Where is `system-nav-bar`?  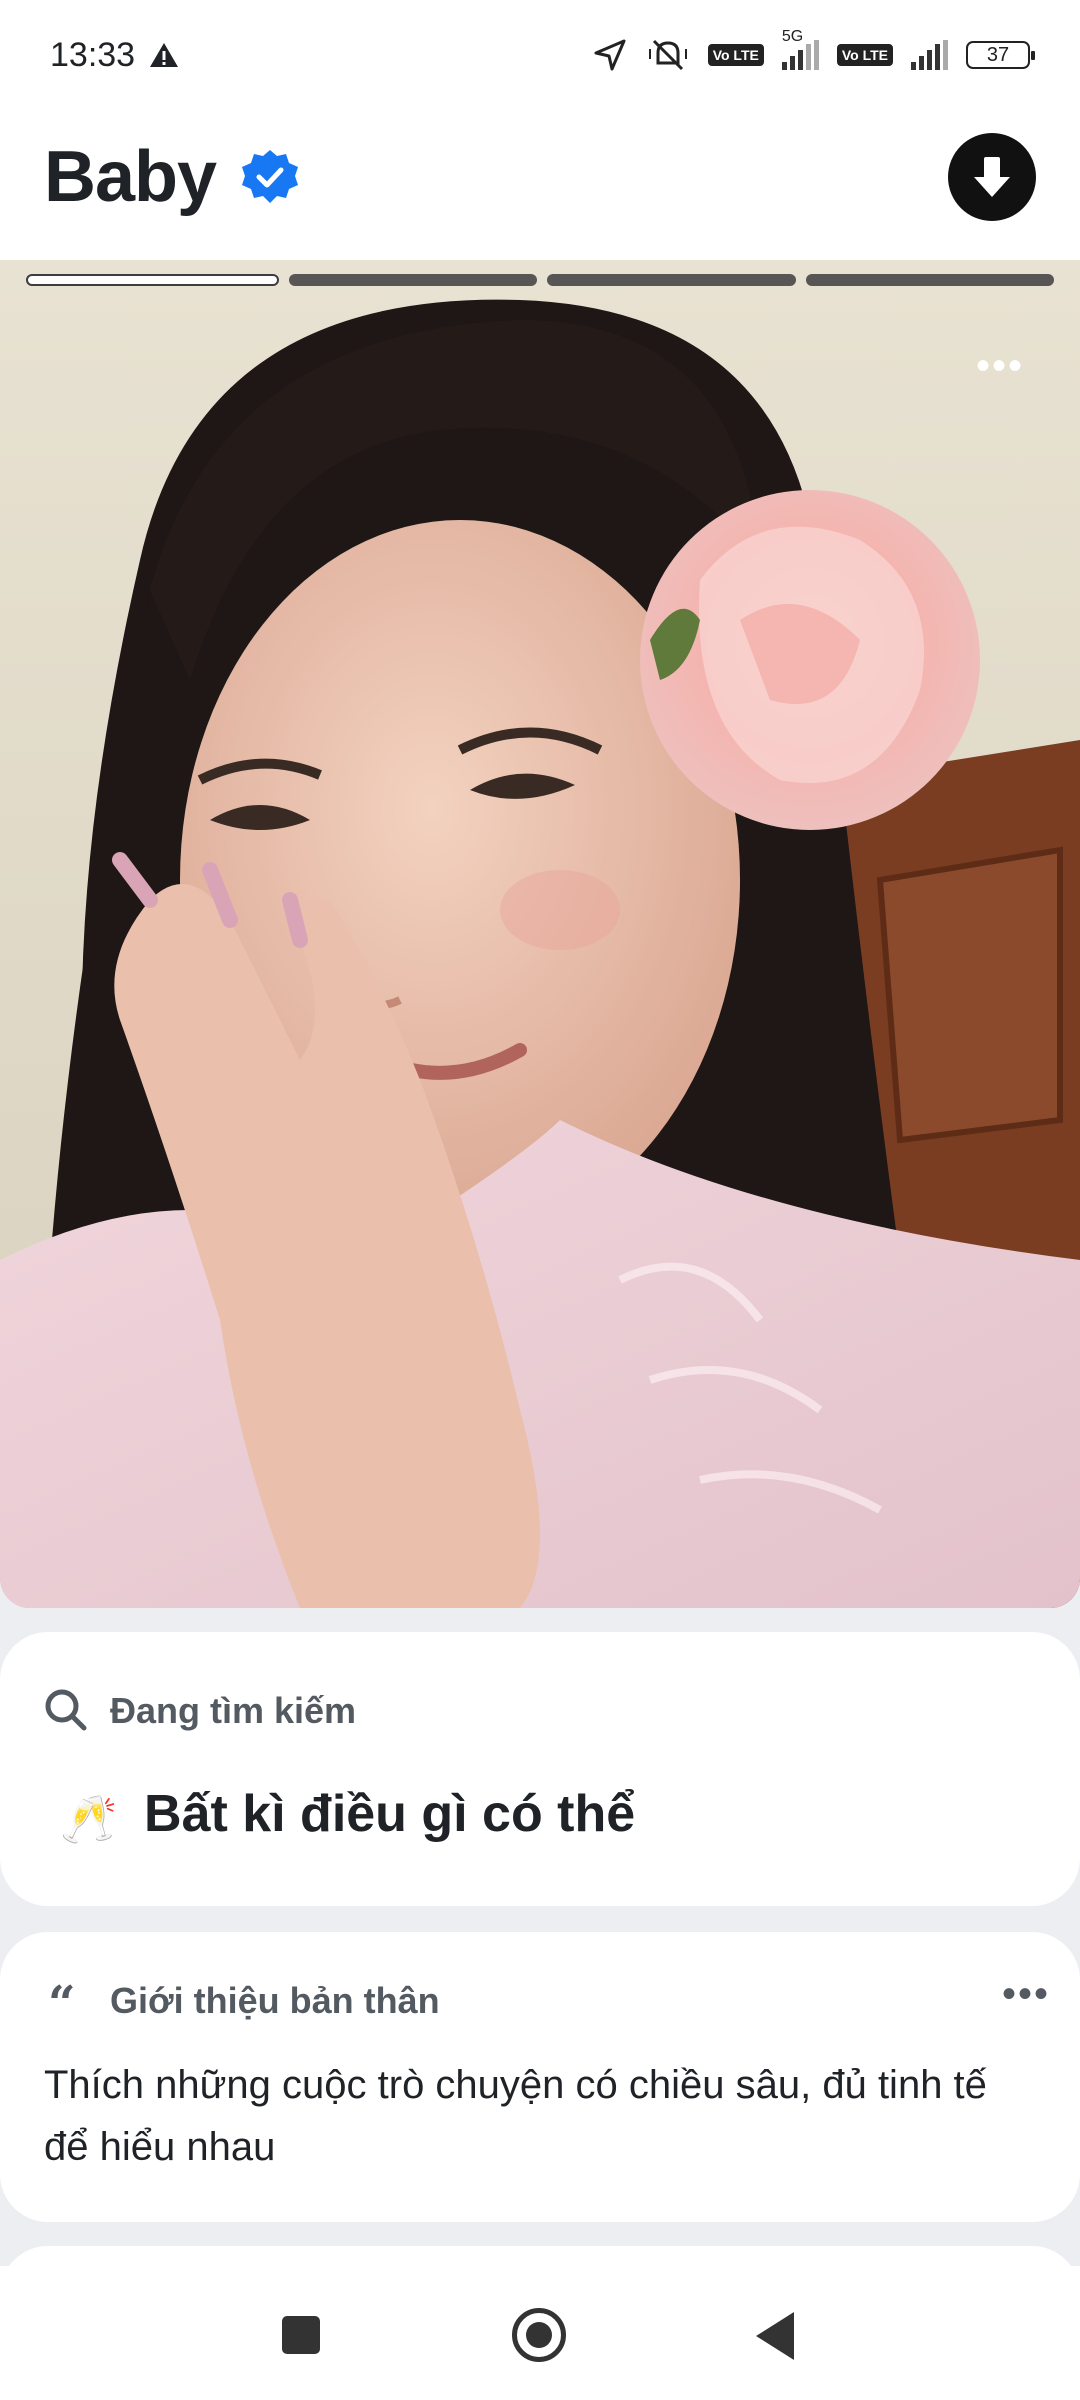 system-nav-bar is located at coordinates (540, 2333).